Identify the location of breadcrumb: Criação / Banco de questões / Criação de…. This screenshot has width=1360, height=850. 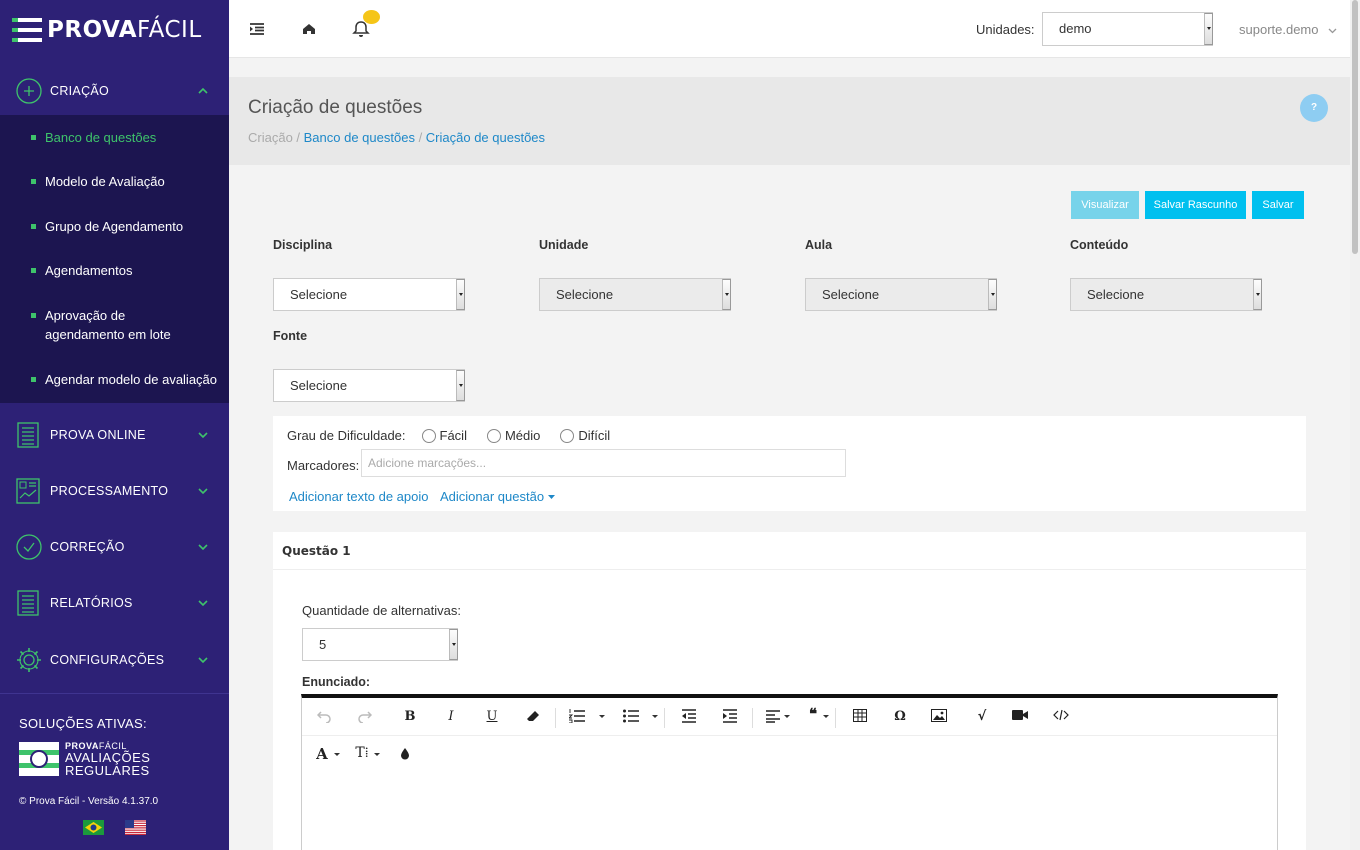
(397, 137).